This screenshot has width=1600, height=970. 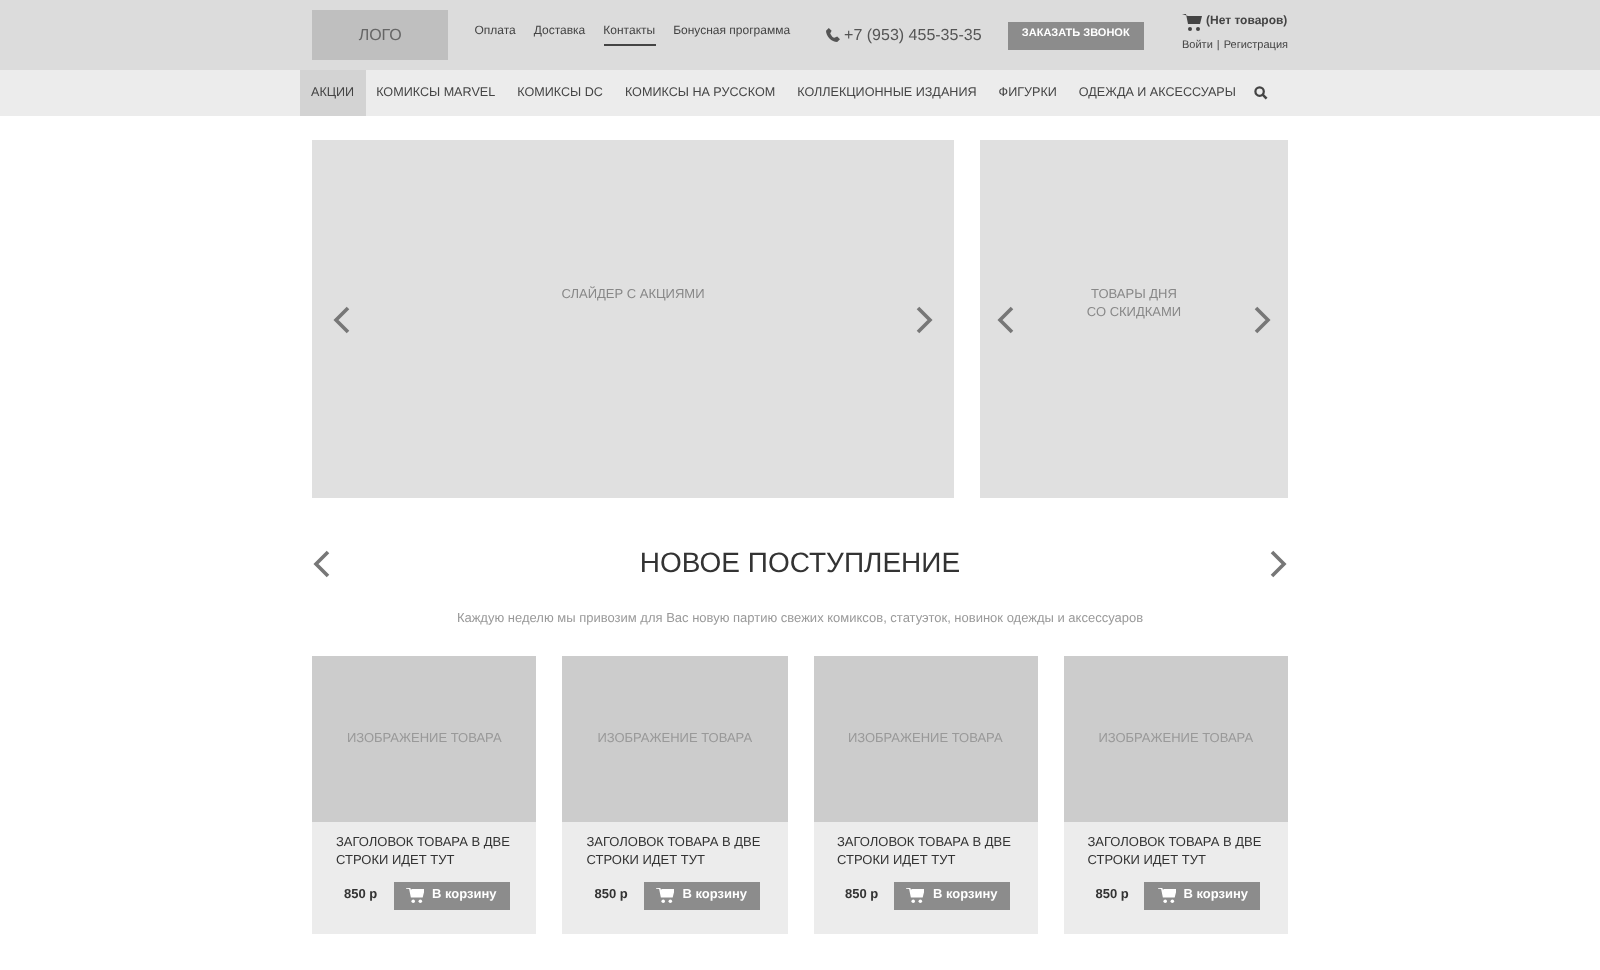 What do you see at coordinates (1261, 93) in the screenshot?
I see `search-icon` at bounding box center [1261, 93].